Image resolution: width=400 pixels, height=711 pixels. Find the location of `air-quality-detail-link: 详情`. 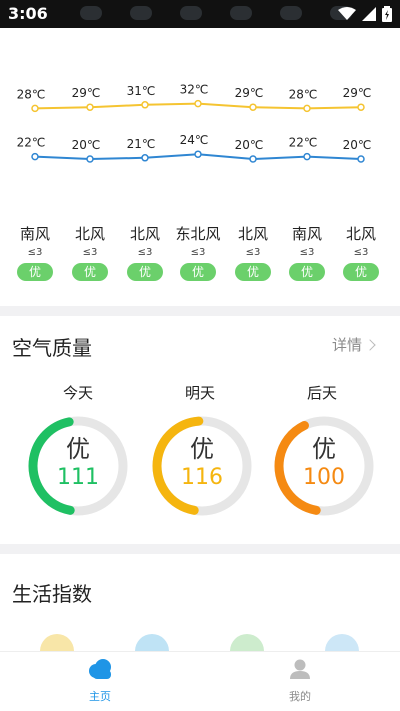

air-quality-detail-link: 详情 is located at coordinates (353, 344).